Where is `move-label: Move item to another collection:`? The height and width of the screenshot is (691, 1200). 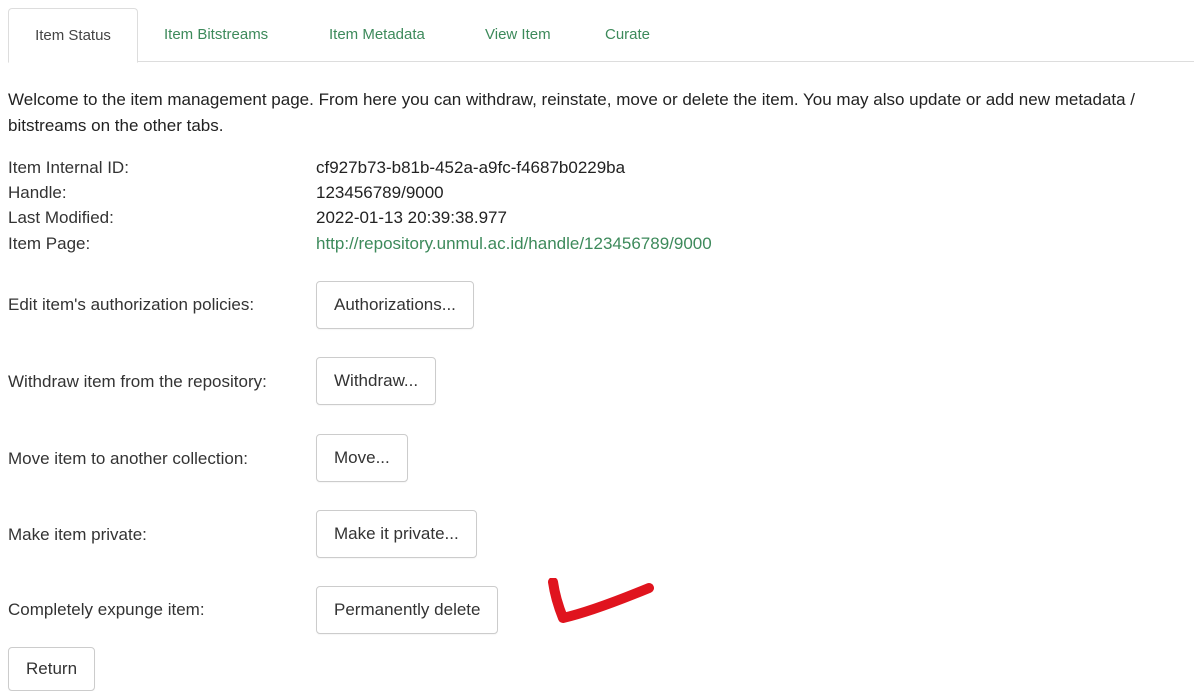
move-label: Move item to another collection: is located at coordinates (128, 458).